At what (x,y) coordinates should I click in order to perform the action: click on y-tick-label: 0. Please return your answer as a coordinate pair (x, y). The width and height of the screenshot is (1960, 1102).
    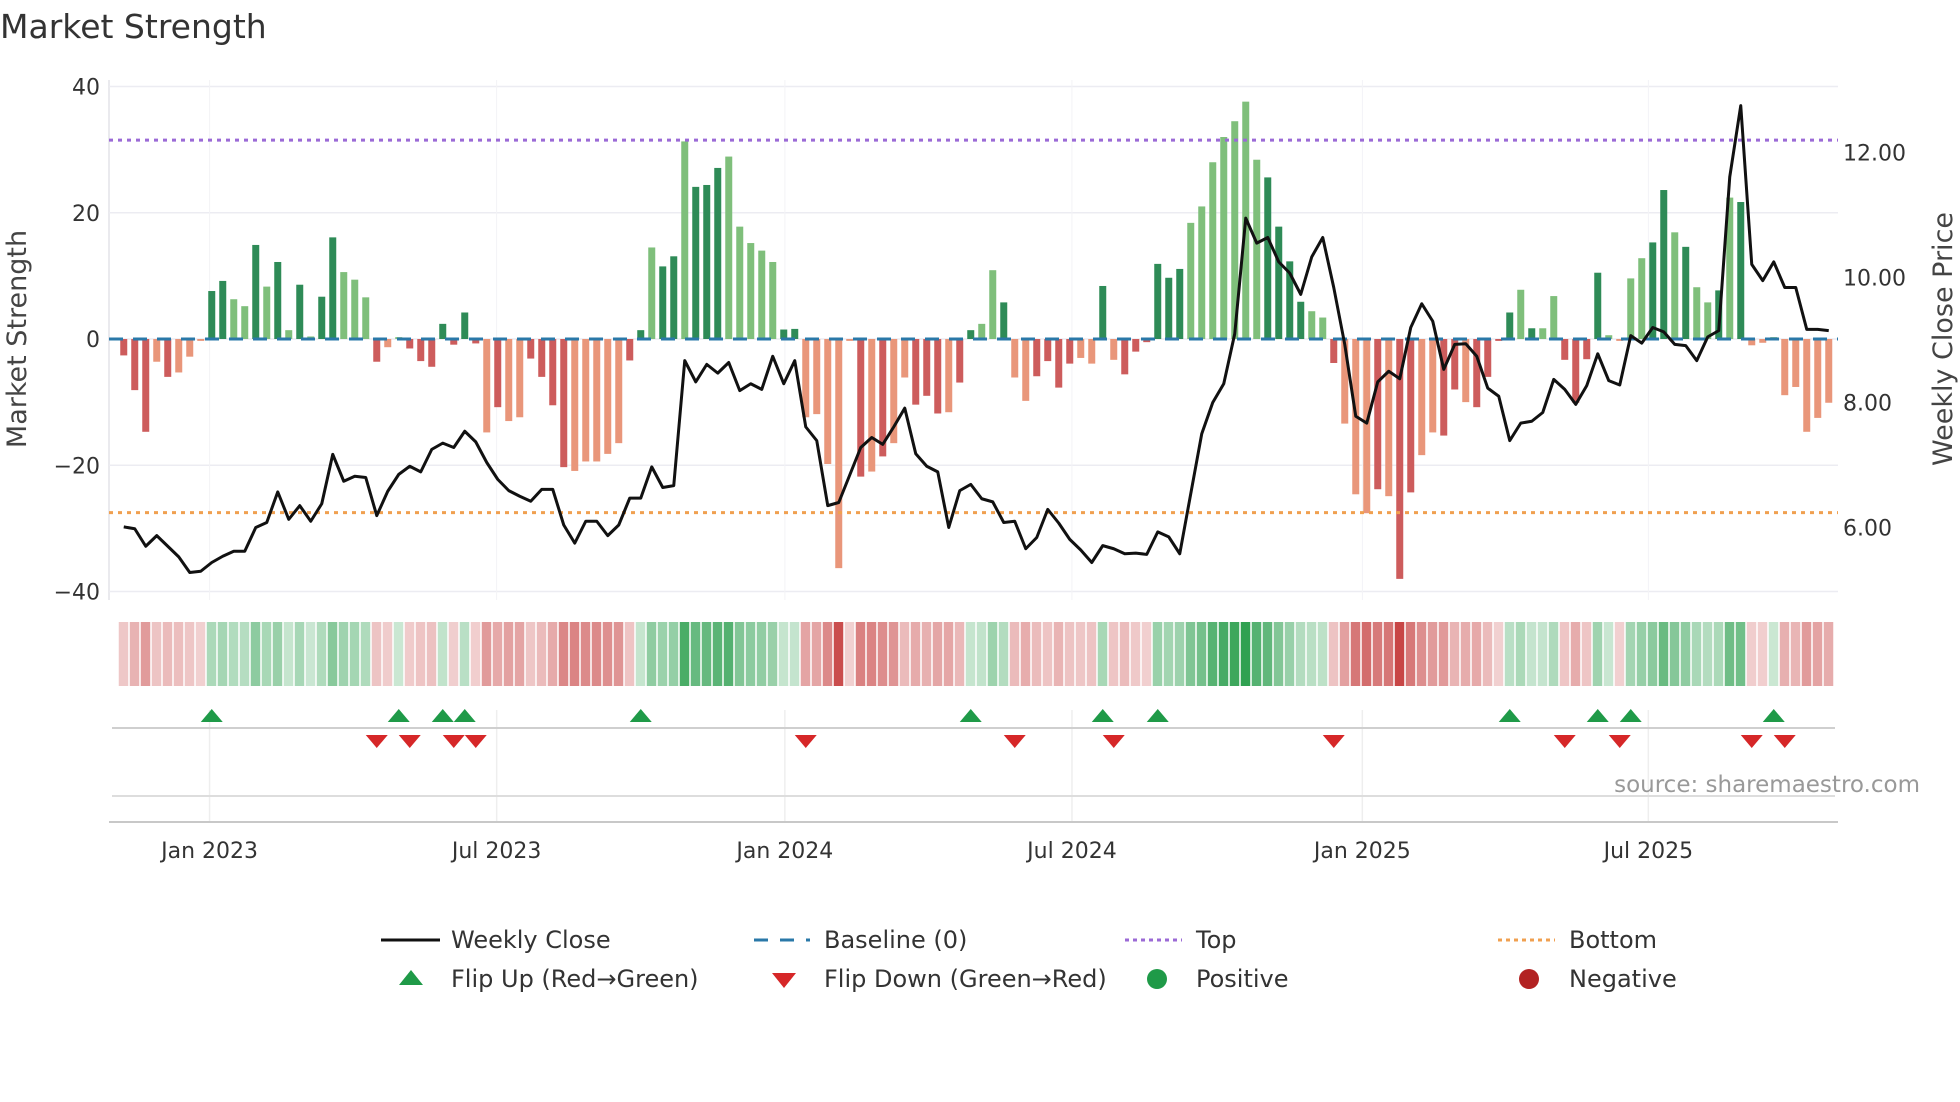
    Looking at the image, I should click on (93, 340).